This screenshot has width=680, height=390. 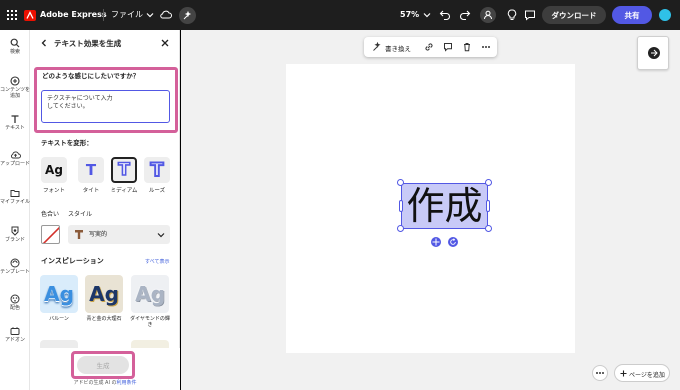 What do you see at coordinates (59, 319) in the screenshot?
I see `inspiration-caption: バルーン` at bounding box center [59, 319].